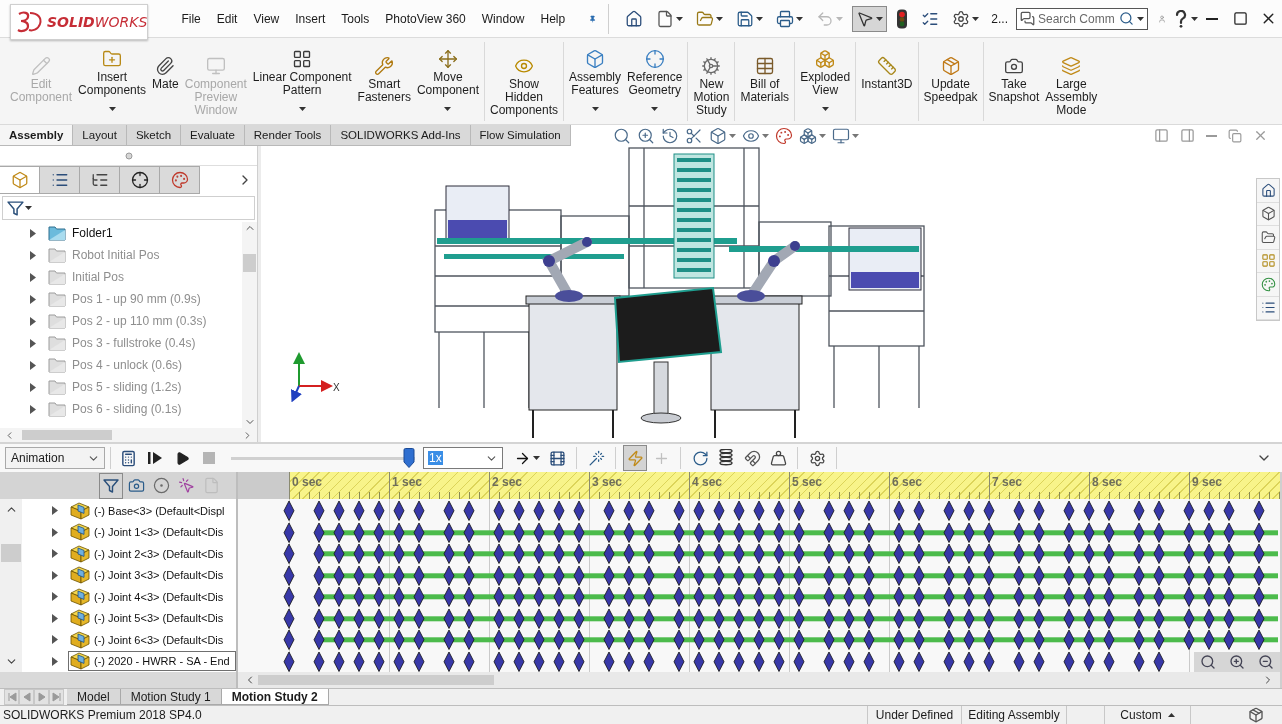  What do you see at coordinates (825, 79) in the screenshot?
I see `ribbon-button: Exploded View` at bounding box center [825, 79].